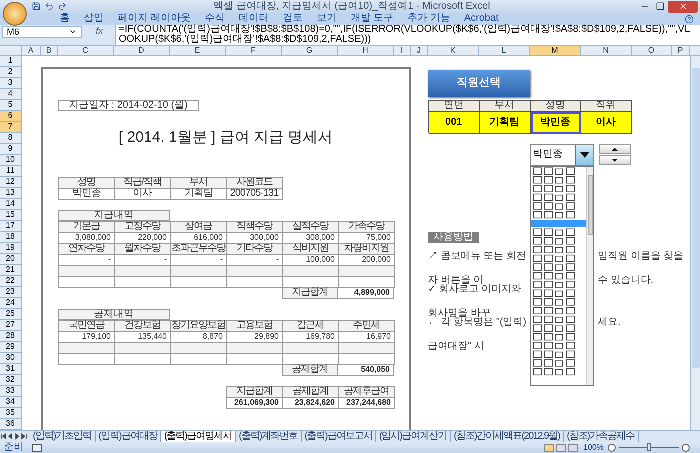 This screenshot has height=453, width=700. Describe the element at coordinates (37, 448) in the screenshot. I see `macro-record-icon` at that location.